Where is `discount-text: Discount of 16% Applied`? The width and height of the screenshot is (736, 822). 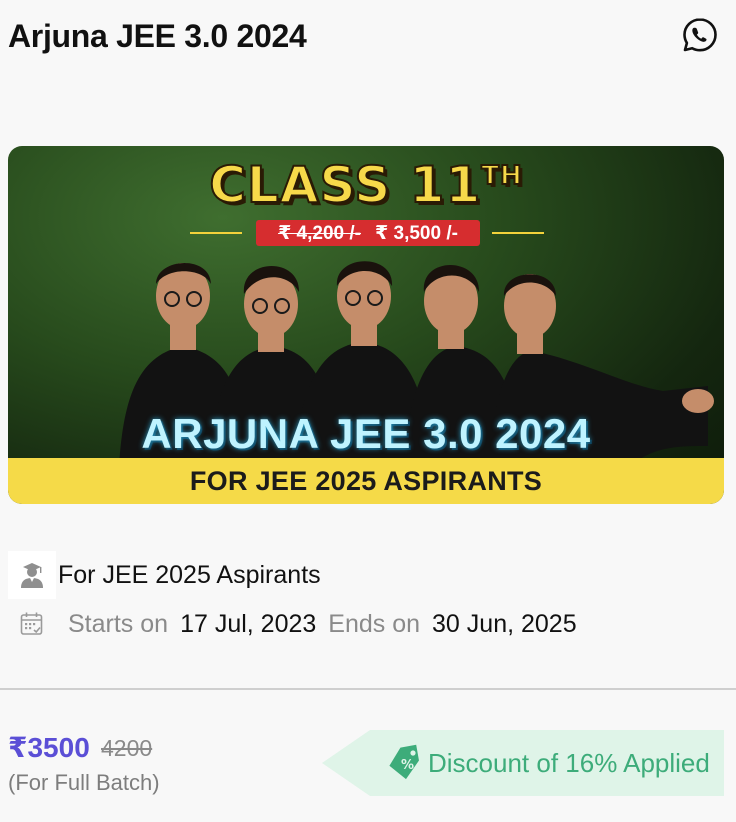
discount-text: Discount of 16% Applied is located at coordinates (569, 763).